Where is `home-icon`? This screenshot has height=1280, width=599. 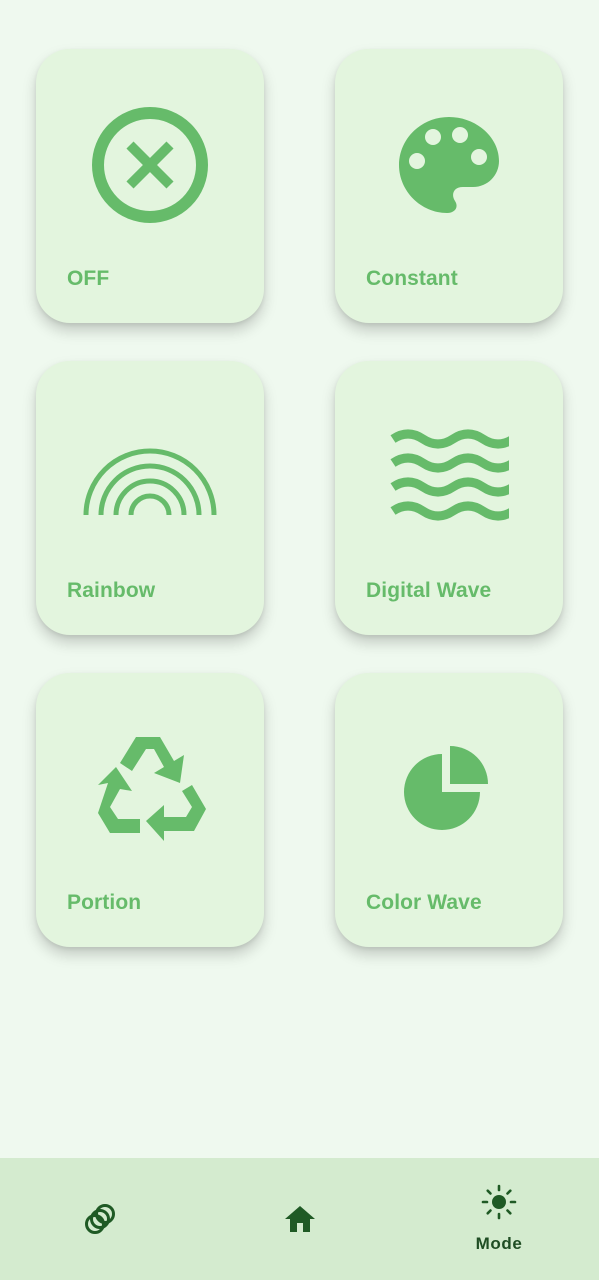 home-icon is located at coordinates (300, 1219).